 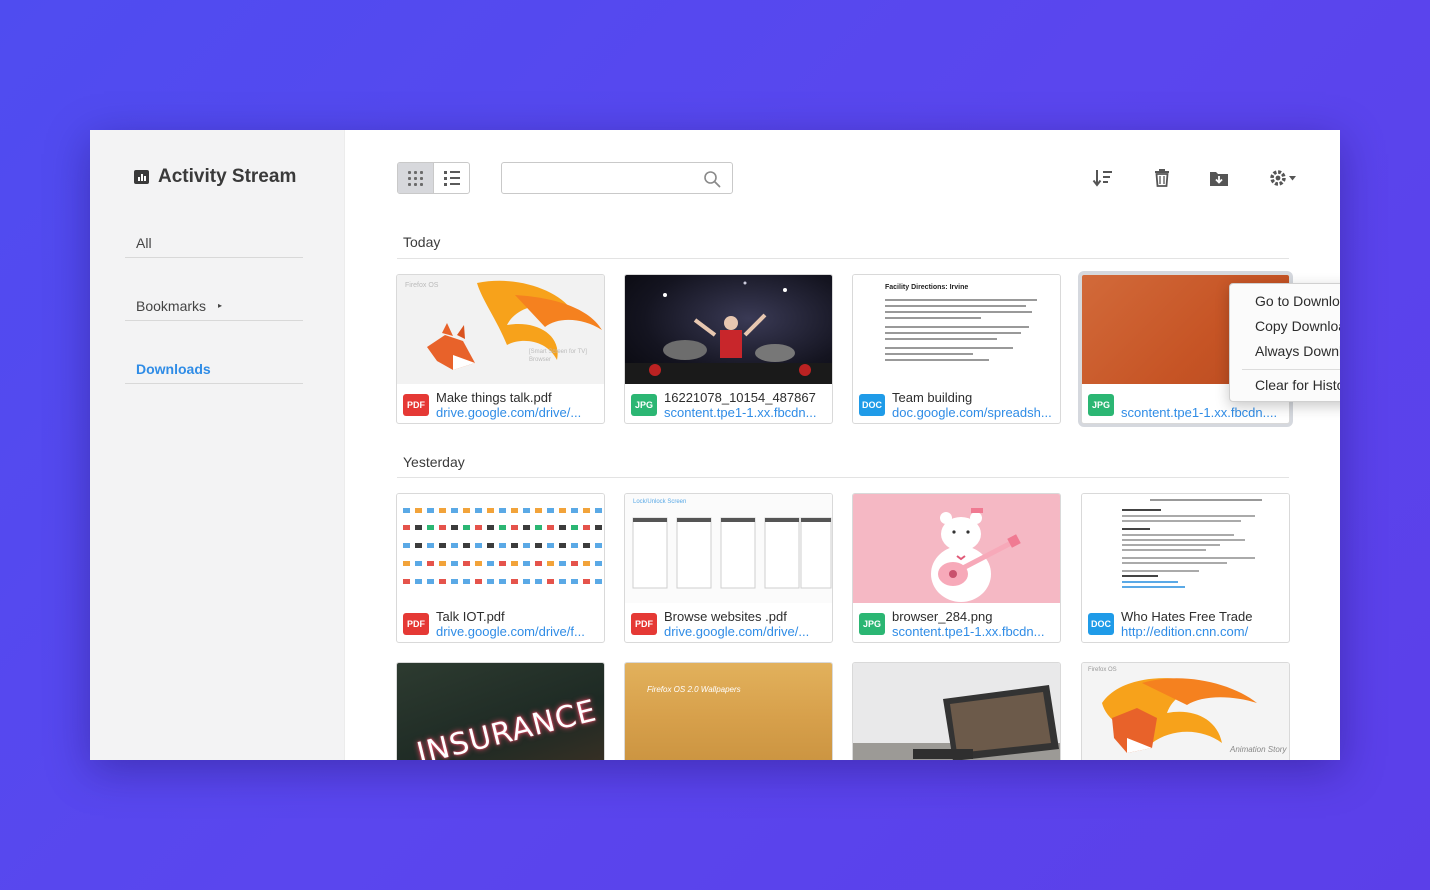 I want to click on file-name: Talk IOT.pdf, so click(x=470, y=616).